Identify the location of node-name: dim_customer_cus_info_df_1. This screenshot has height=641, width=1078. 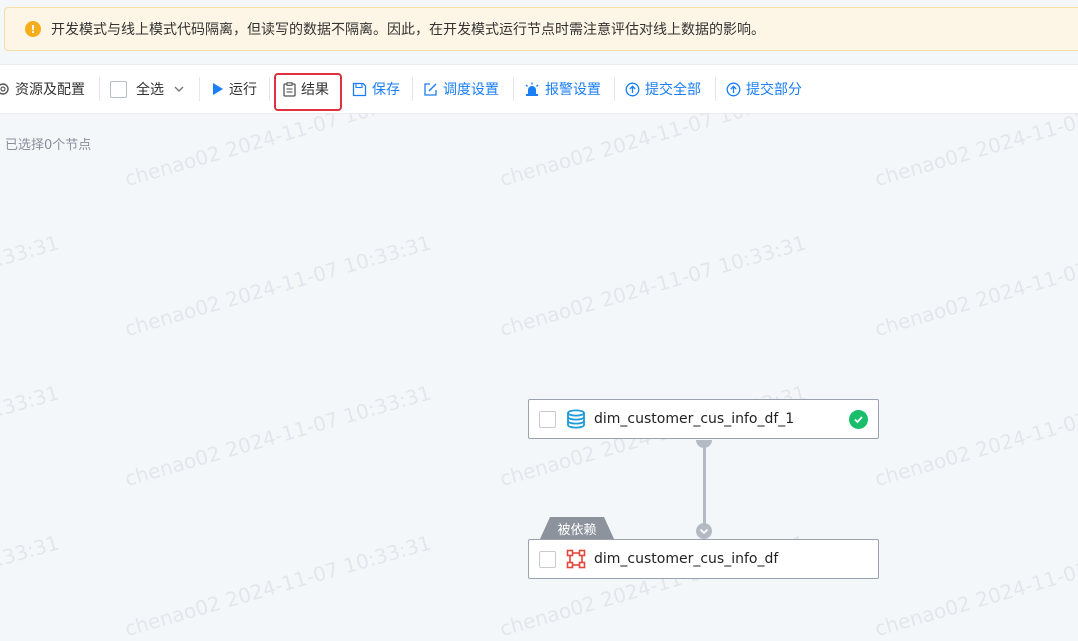
(694, 419).